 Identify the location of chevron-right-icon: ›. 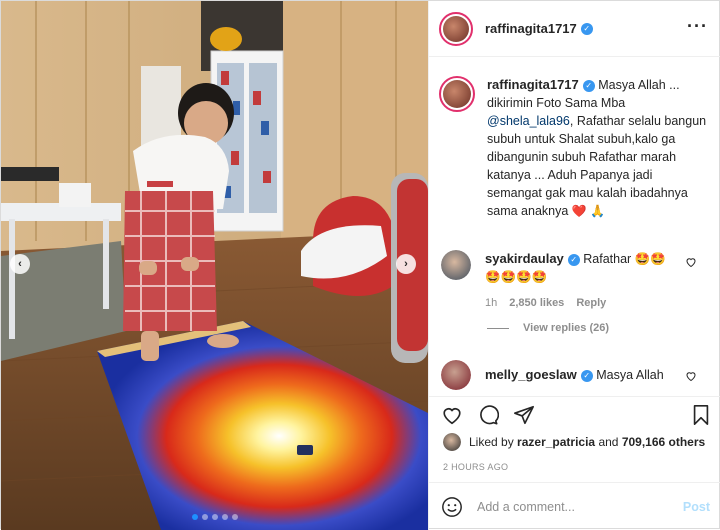
(406, 264).